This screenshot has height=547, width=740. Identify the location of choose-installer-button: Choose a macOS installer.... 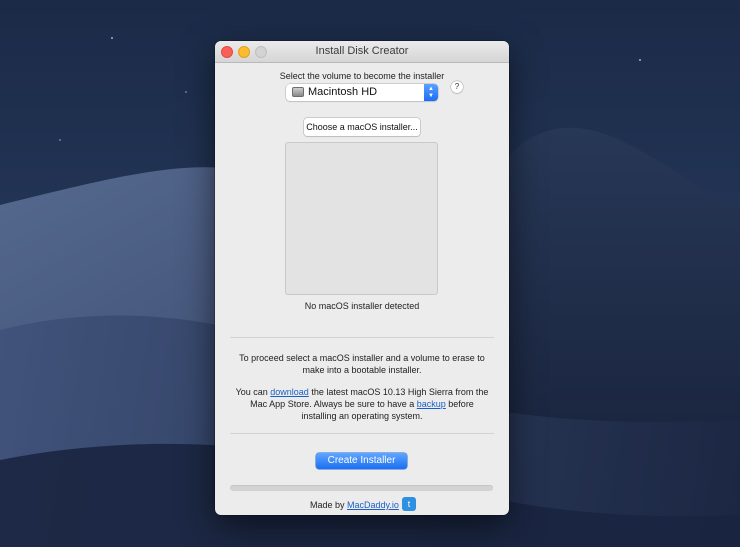
(362, 127).